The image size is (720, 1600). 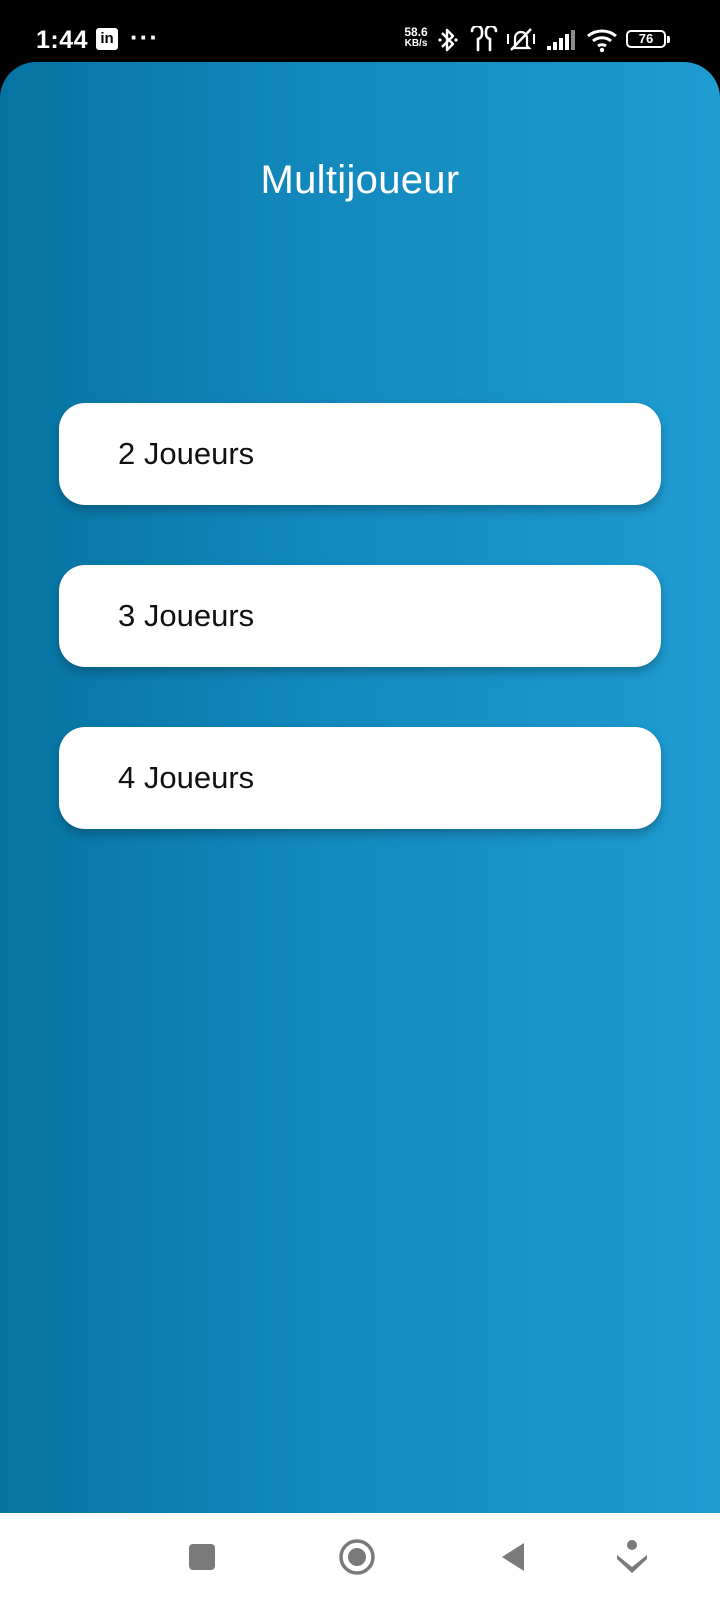 I want to click on wifi-icon, so click(x=602, y=41).